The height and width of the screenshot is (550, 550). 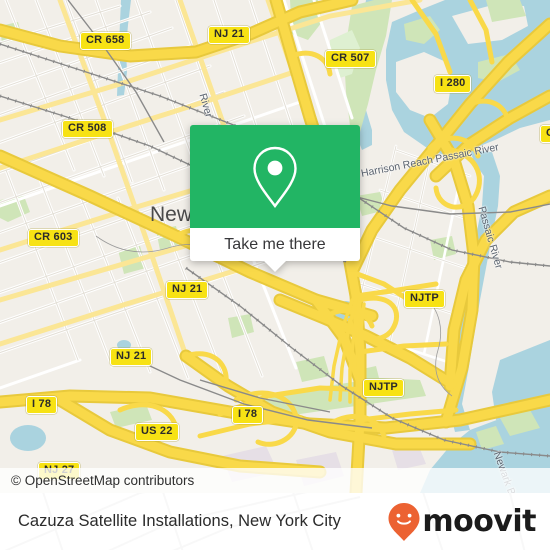 What do you see at coordinates (105, 41) in the screenshot?
I see `road-shield-cr-658: CR 658` at bounding box center [105, 41].